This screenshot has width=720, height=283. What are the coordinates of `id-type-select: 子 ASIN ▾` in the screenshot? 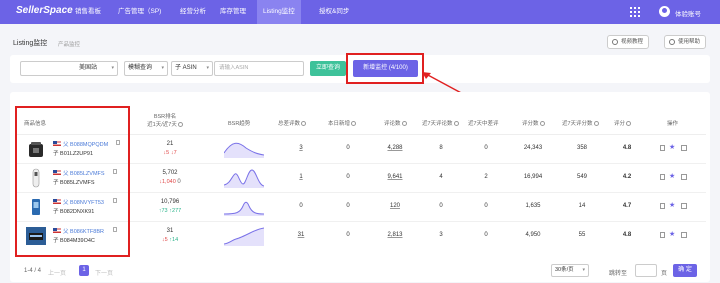 It's located at (192, 68).